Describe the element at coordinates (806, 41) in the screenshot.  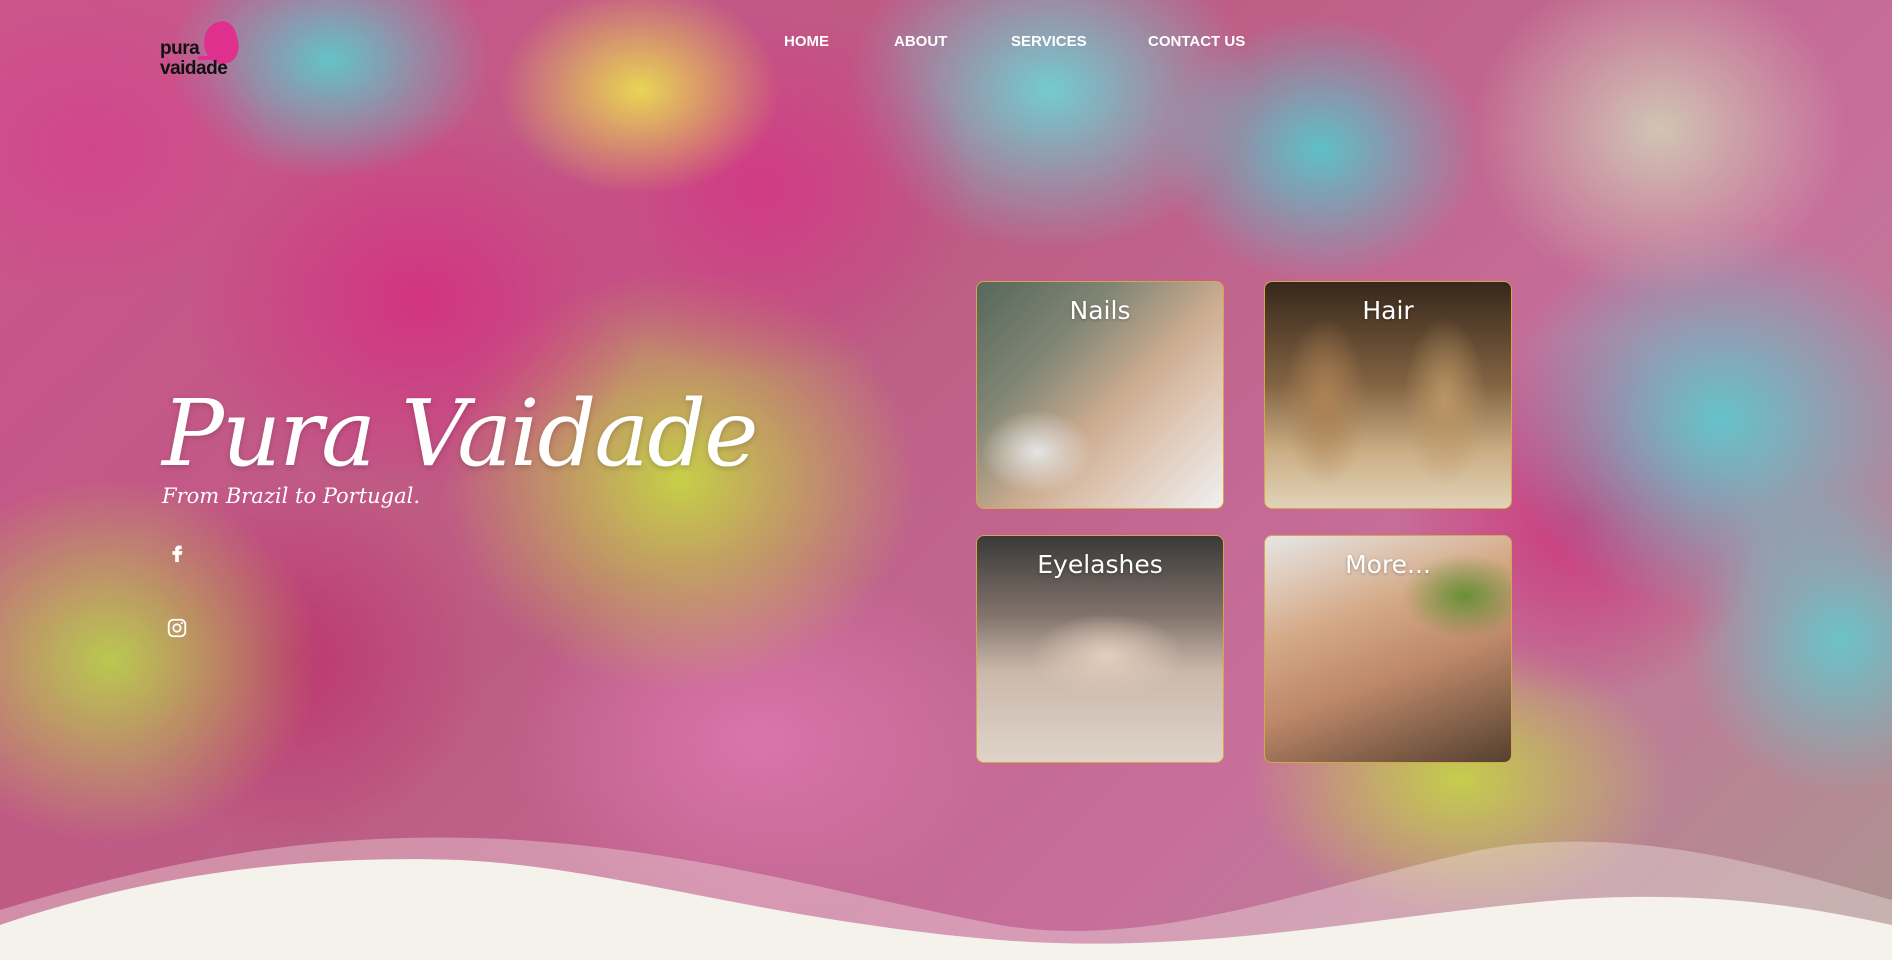
I see `nav-home: HOME` at that location.